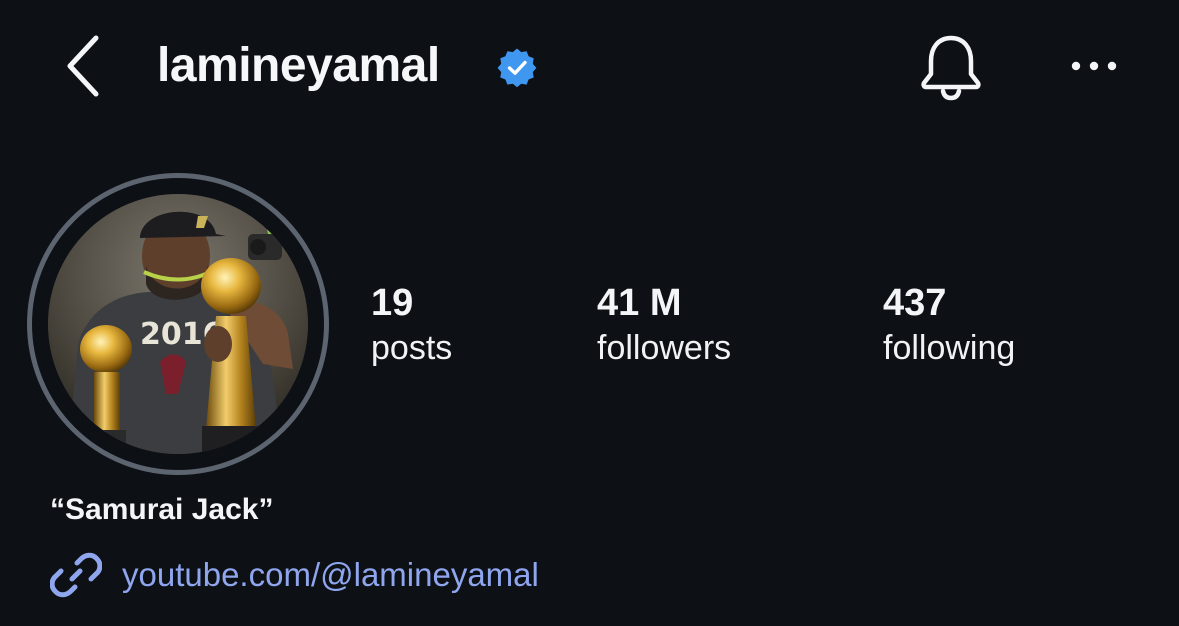 The image size is (1179, 626). I want to click on bell-icon, so click(951, 68).